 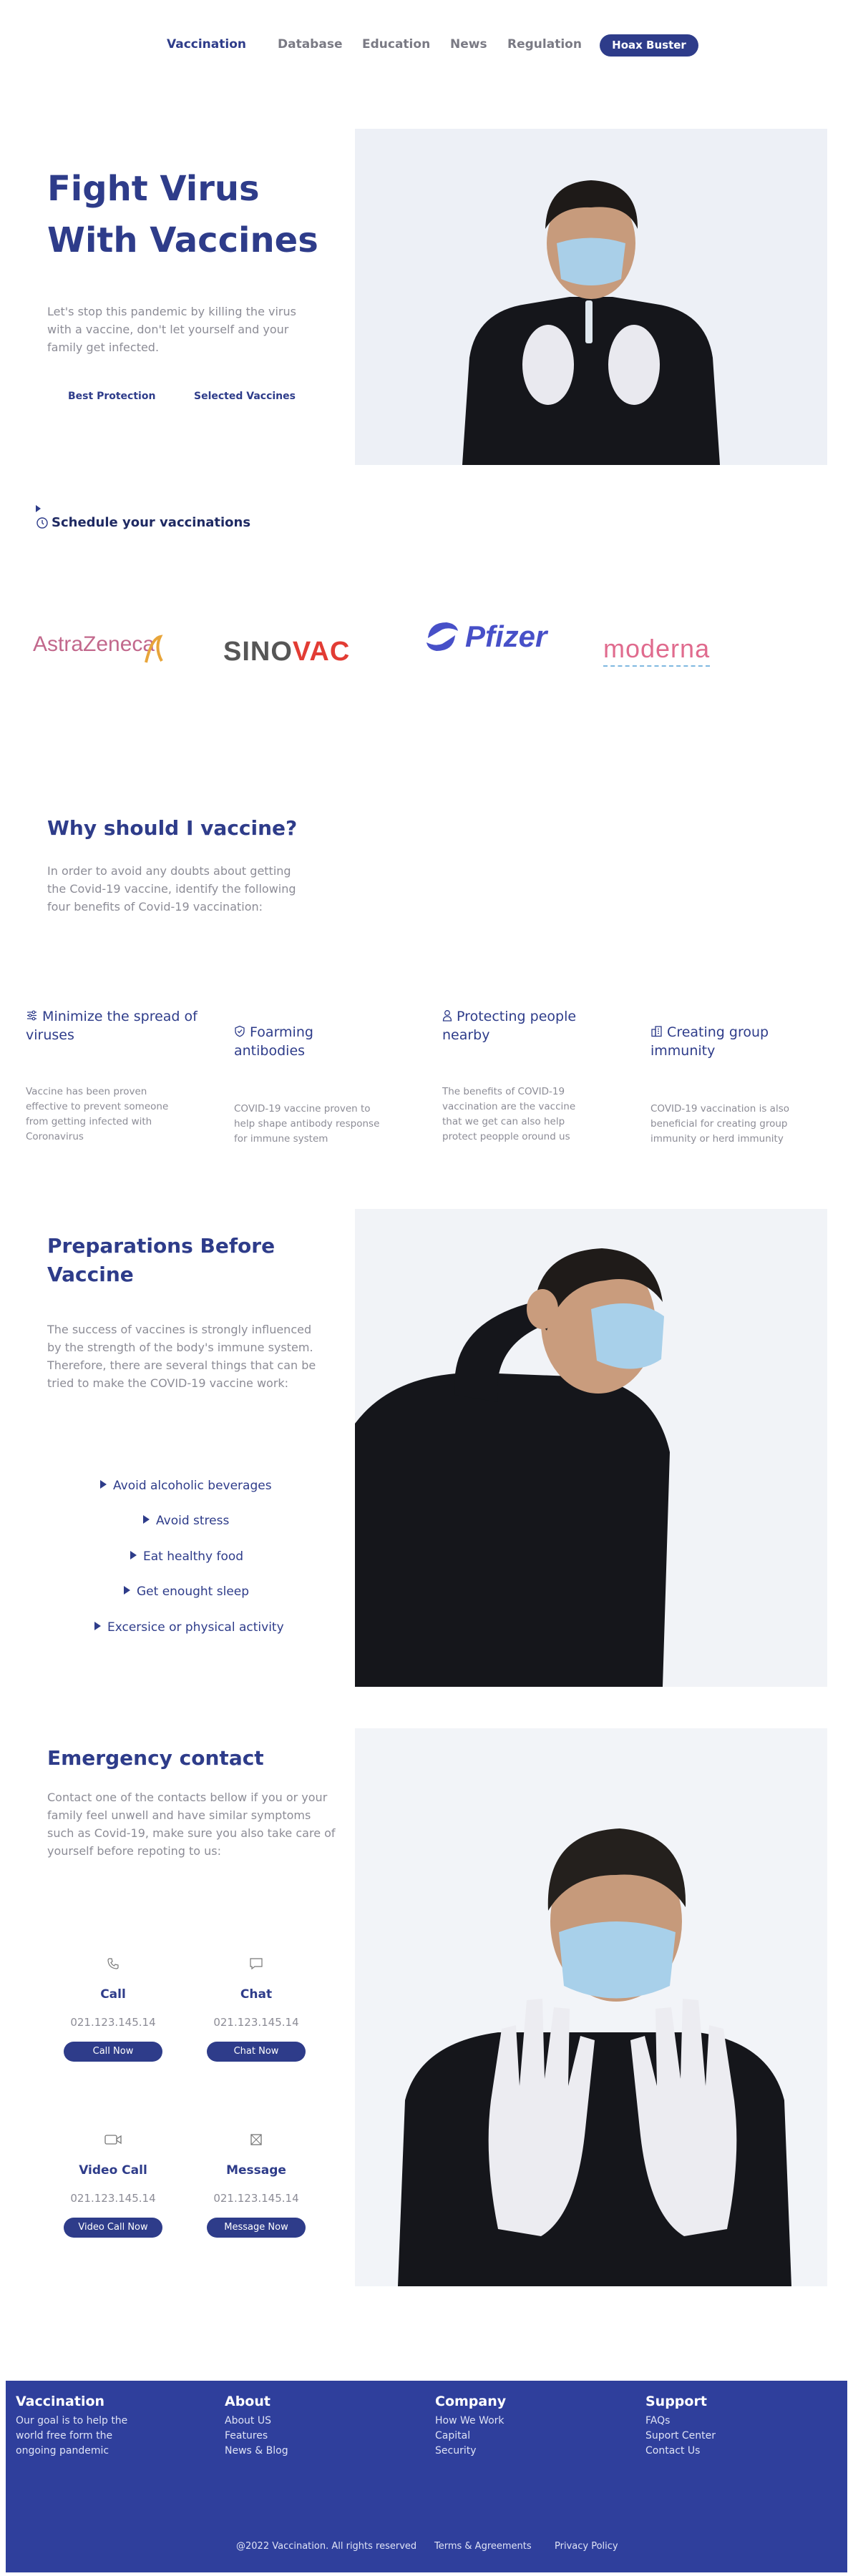 I want to click on brand-pfizer: Pfizer, so click(x=506, y=636).